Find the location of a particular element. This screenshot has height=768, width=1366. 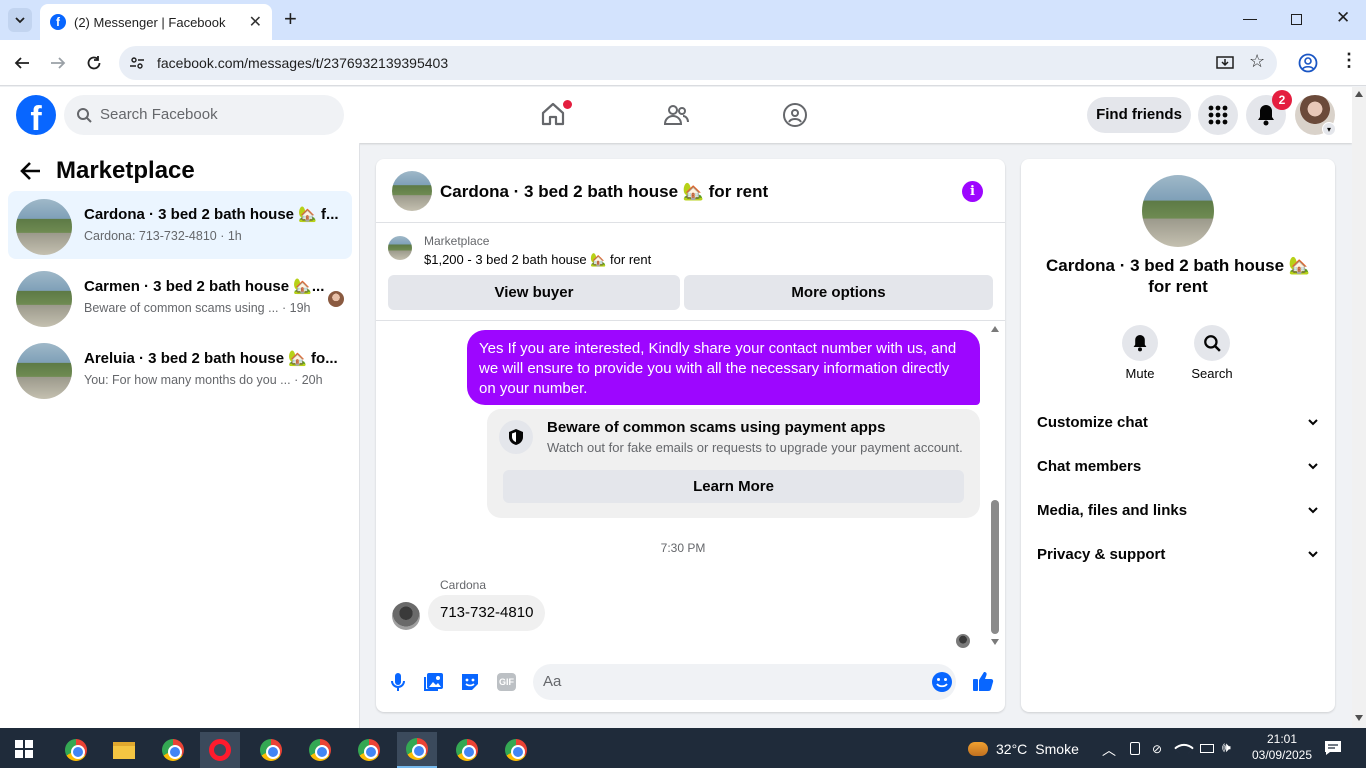

listing-label: Marketplace is located at coordinates (457, 241).